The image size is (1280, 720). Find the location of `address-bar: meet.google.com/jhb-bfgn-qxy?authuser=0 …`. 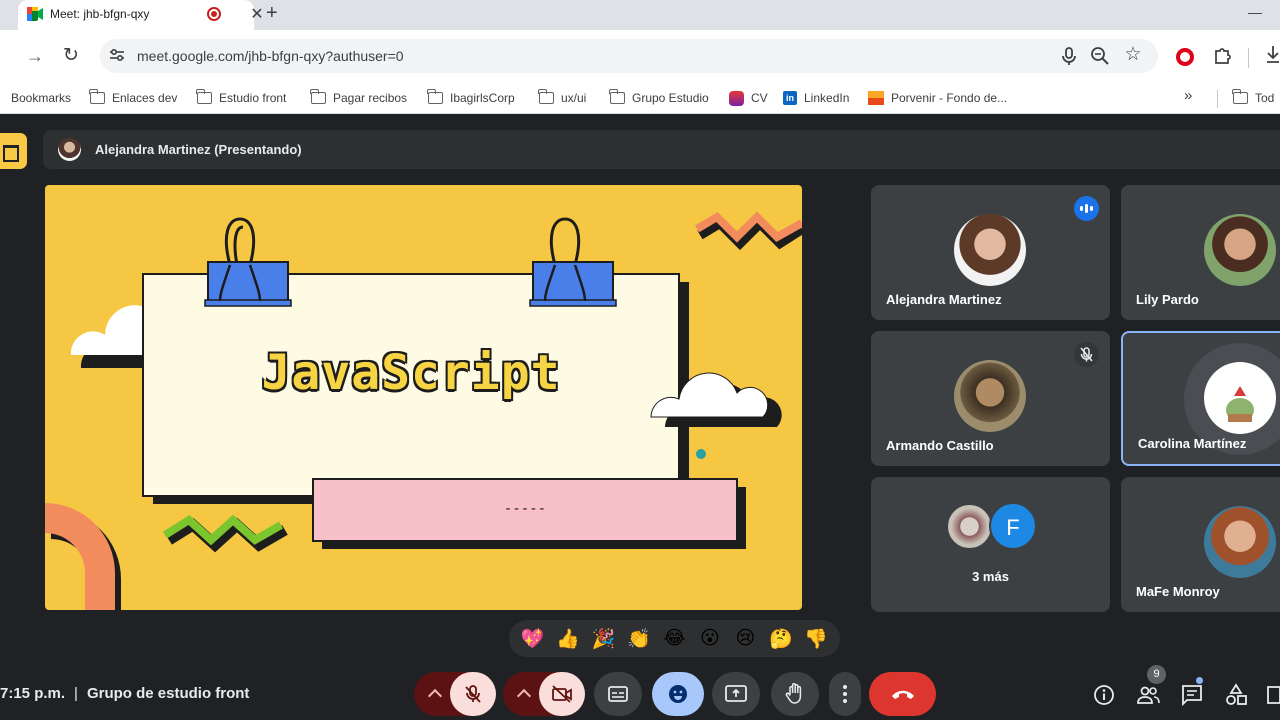

address-bar: meet.google.com/jhb-bfgn-qxy?authuser=0 … is located at coordinates (629, 56).